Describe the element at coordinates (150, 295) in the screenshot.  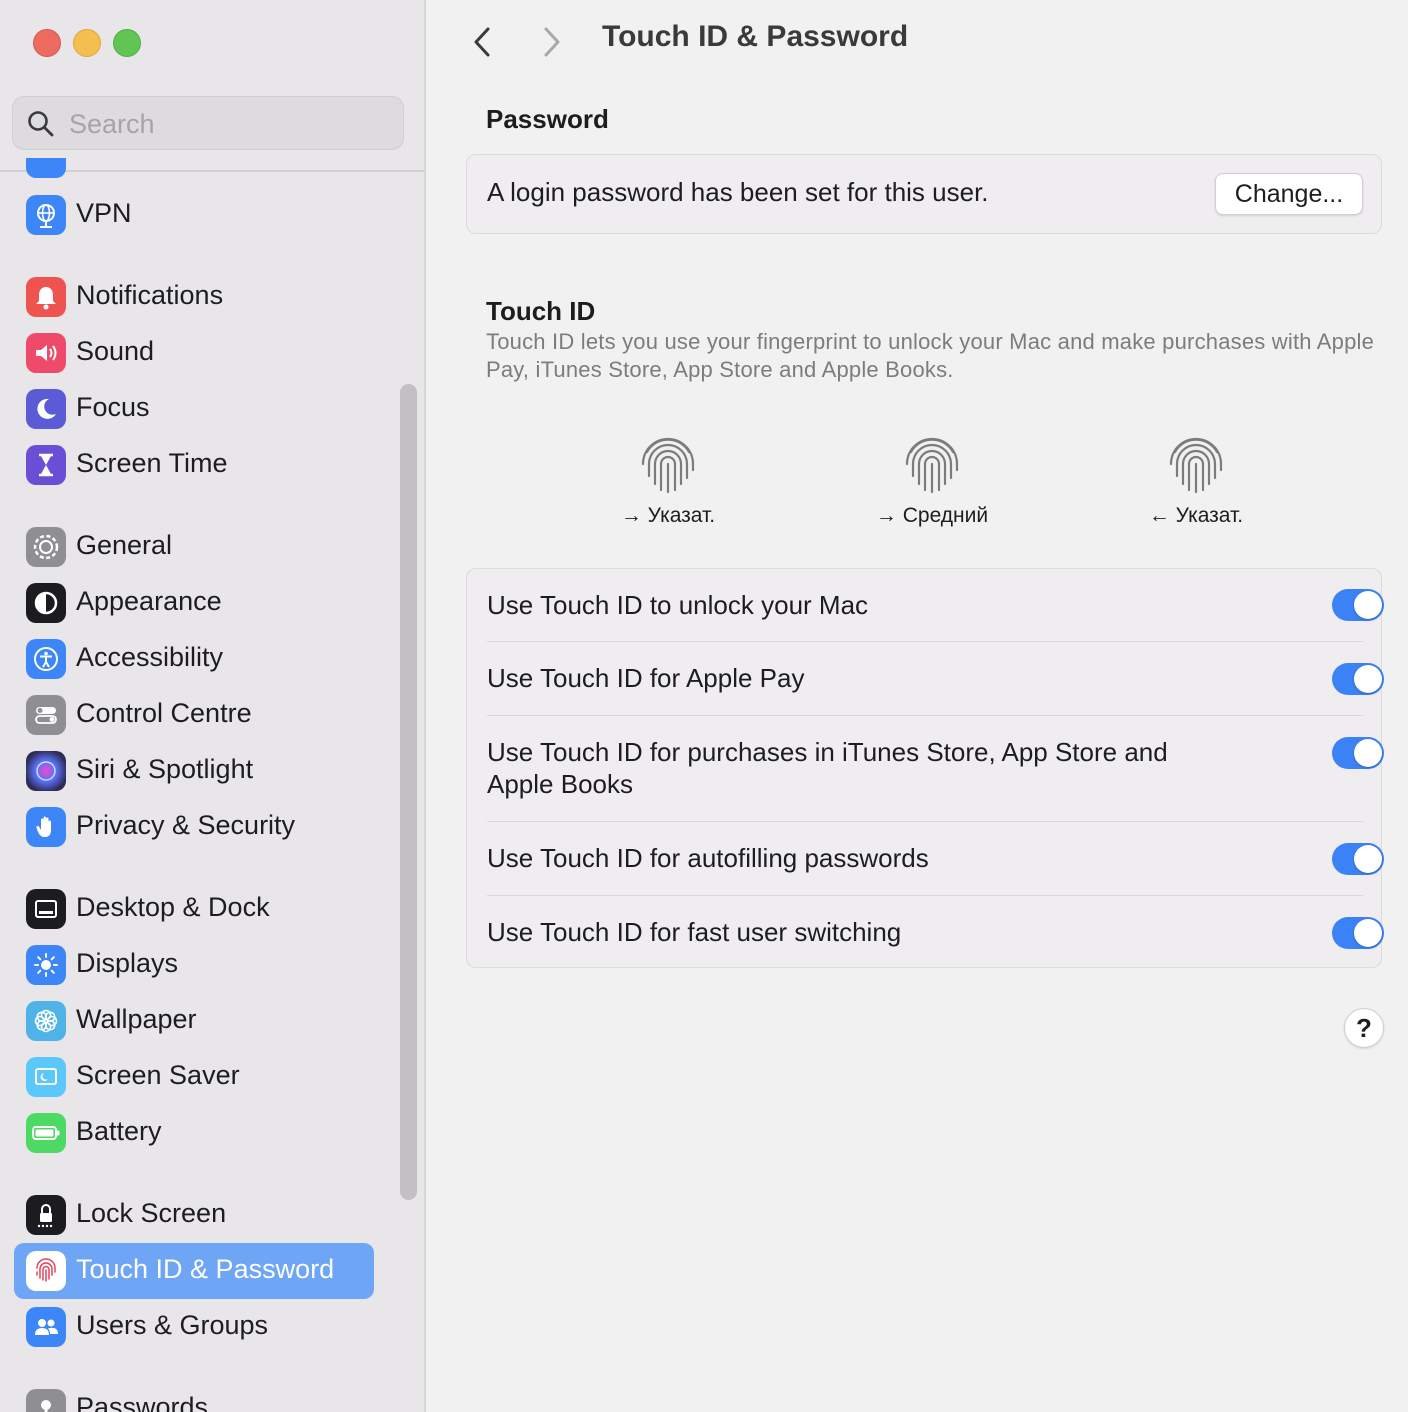
I see `sidebar-item-label: Notifications` at that location.